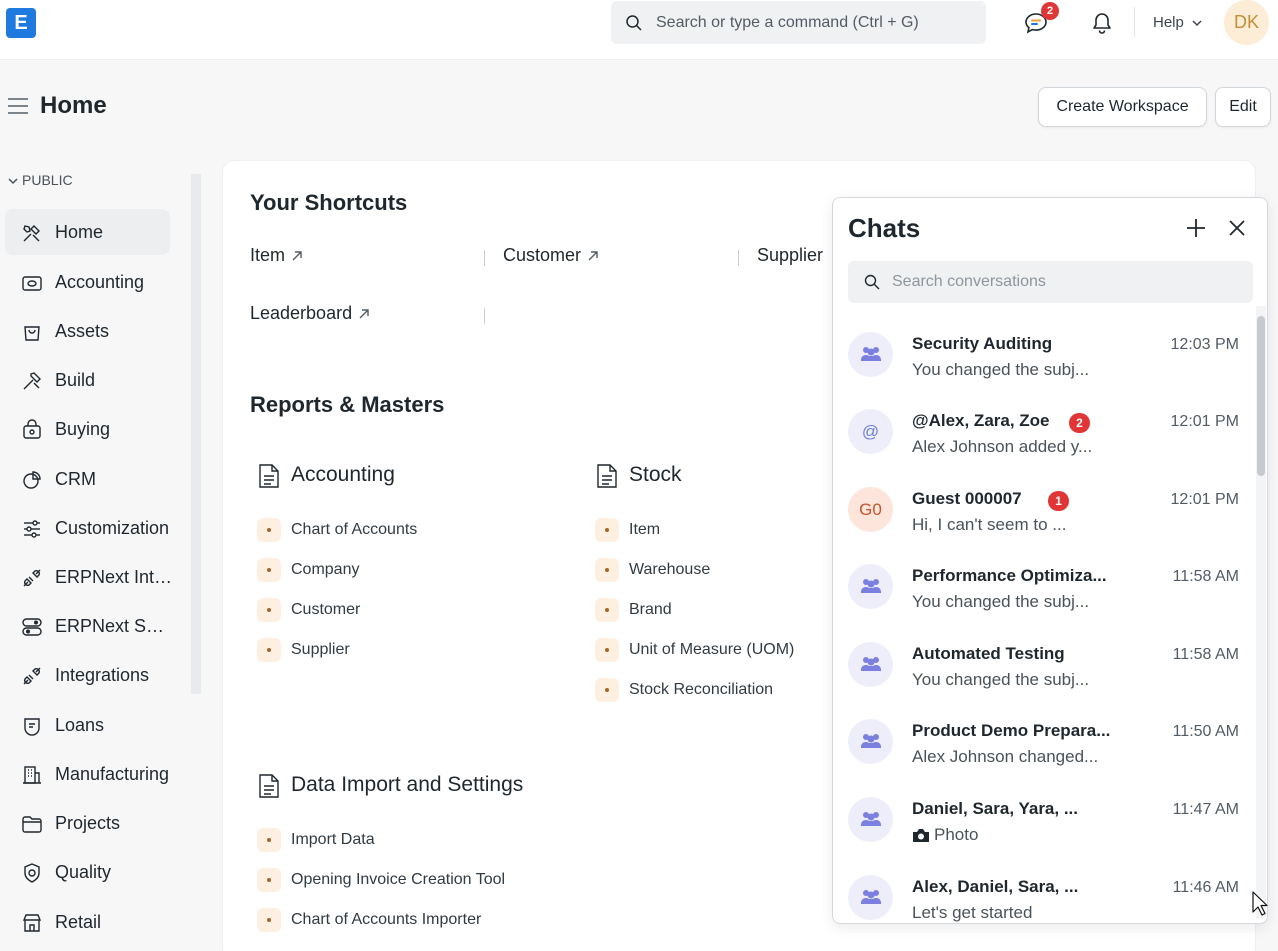  What do you see at coordinates (1196, 228) in the screenshot?
I see `plus-icon` at bounding box center [1196, 228].